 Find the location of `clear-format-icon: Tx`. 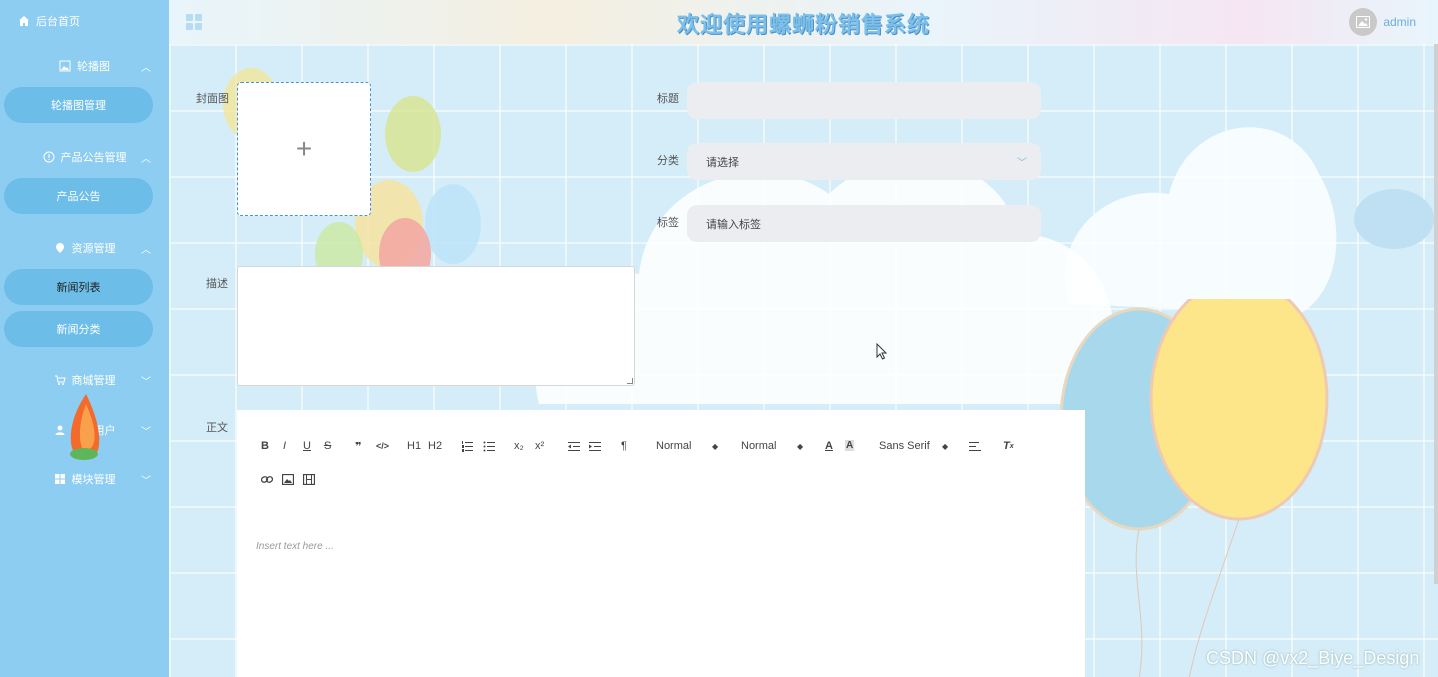

clear-format-icon: Tx is located at coordinates (1008, 446).